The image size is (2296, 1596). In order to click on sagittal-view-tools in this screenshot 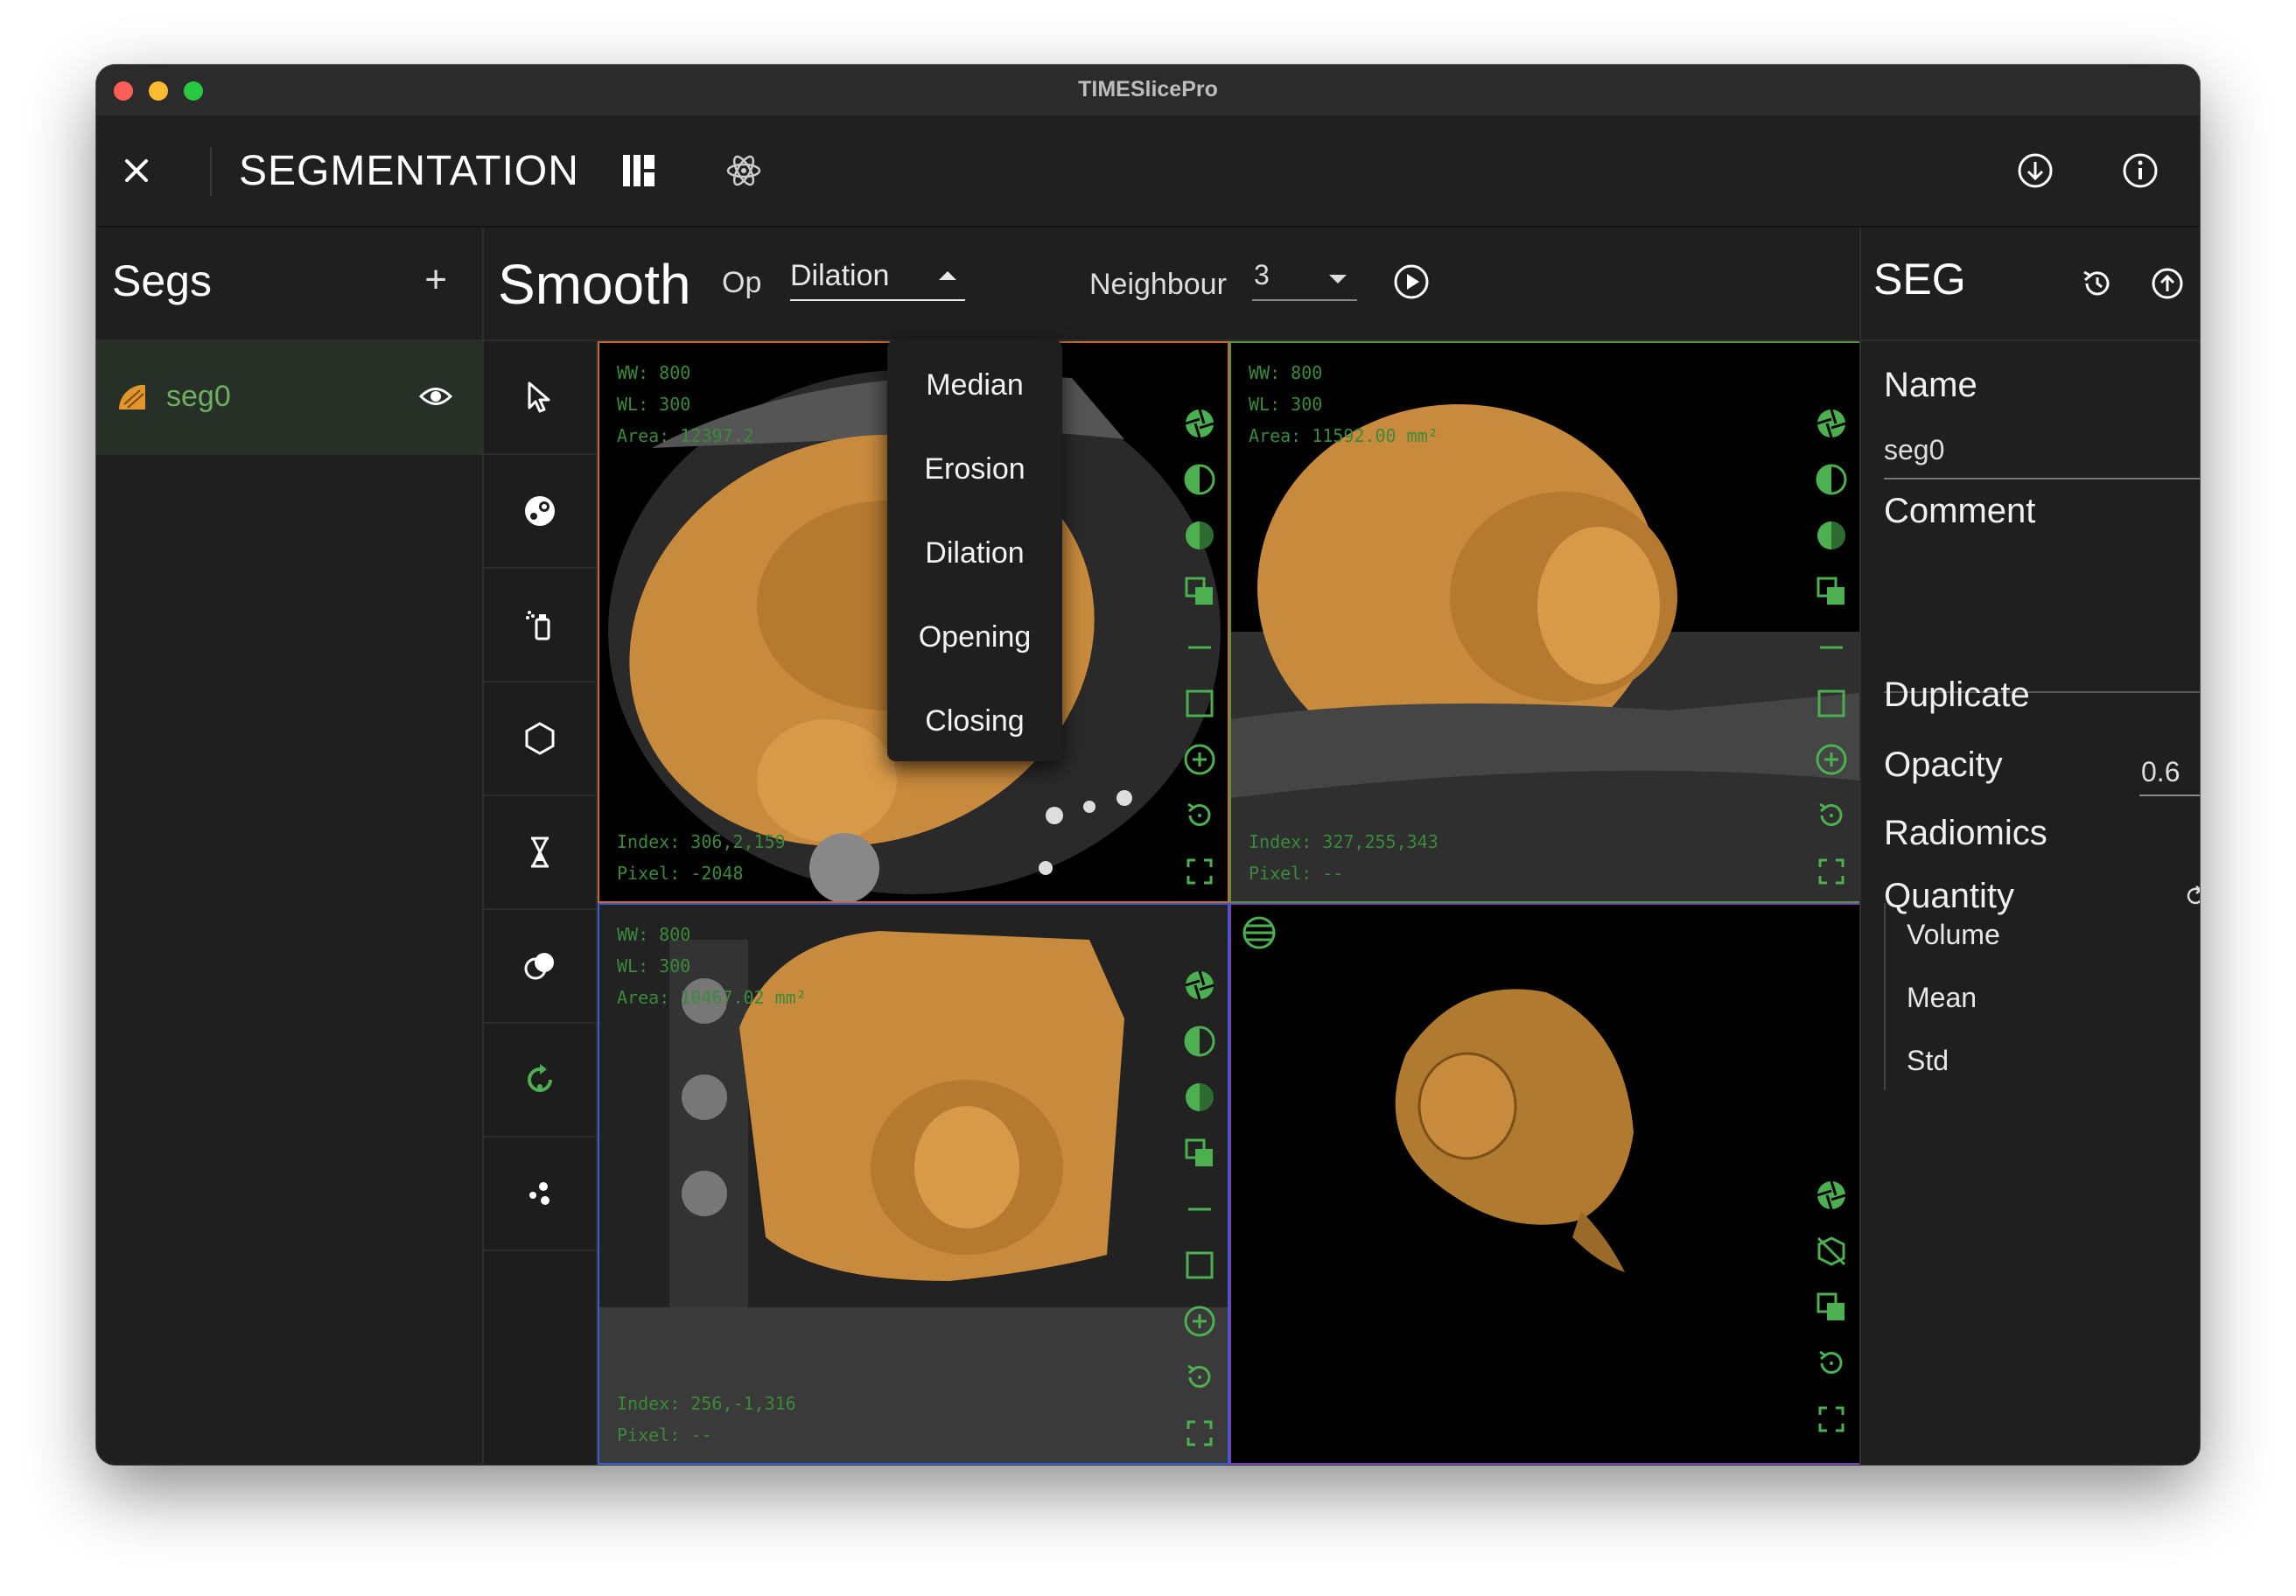, I will do `click(1199, 1209)`.